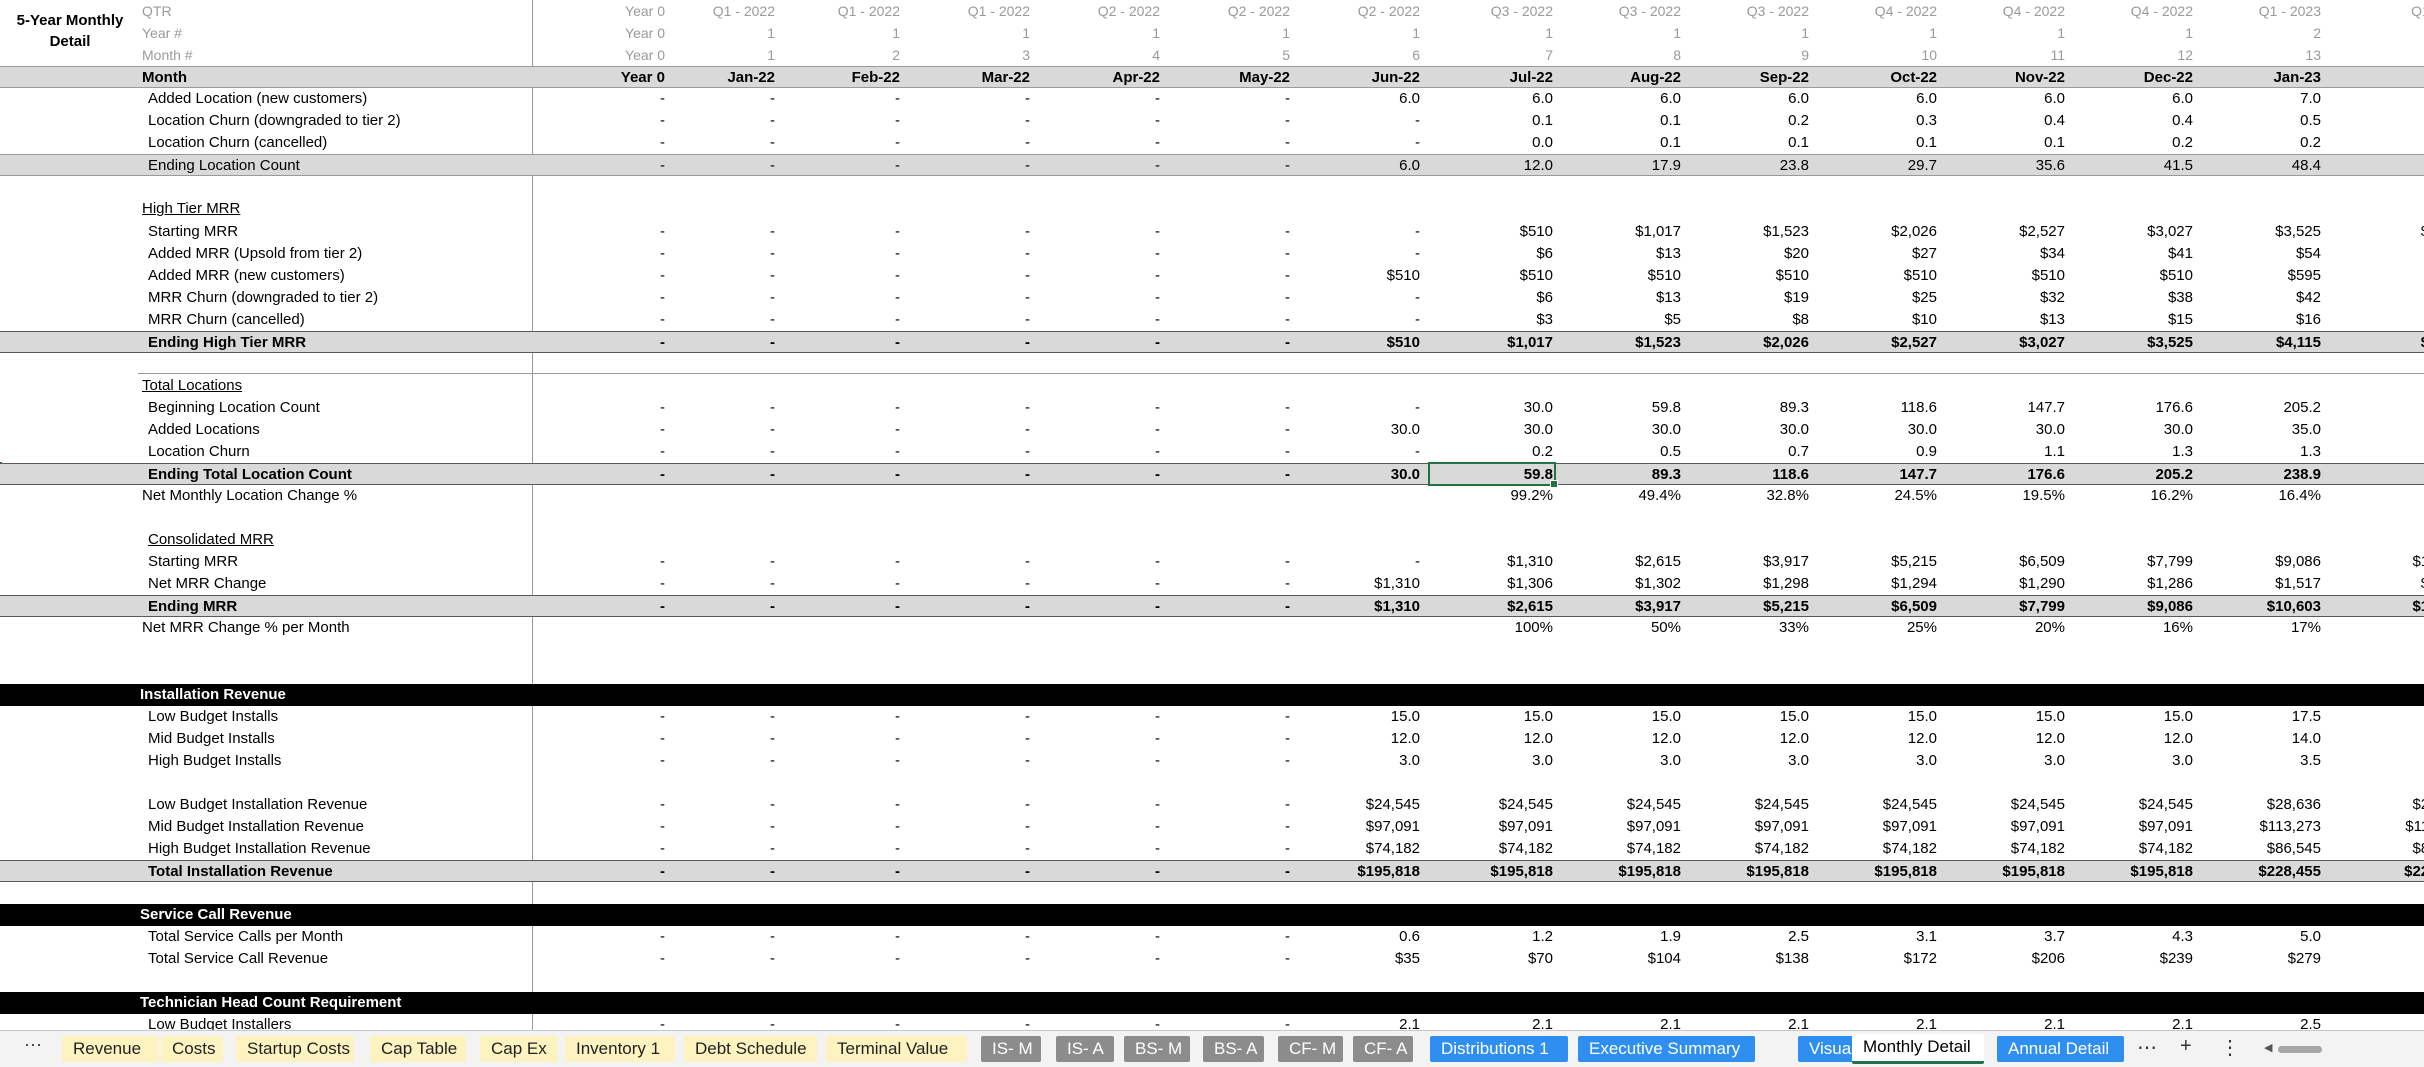 This screenshot has height=1067, width=2424. I want to click on cell-value: $7,799, so click(2010, 607).